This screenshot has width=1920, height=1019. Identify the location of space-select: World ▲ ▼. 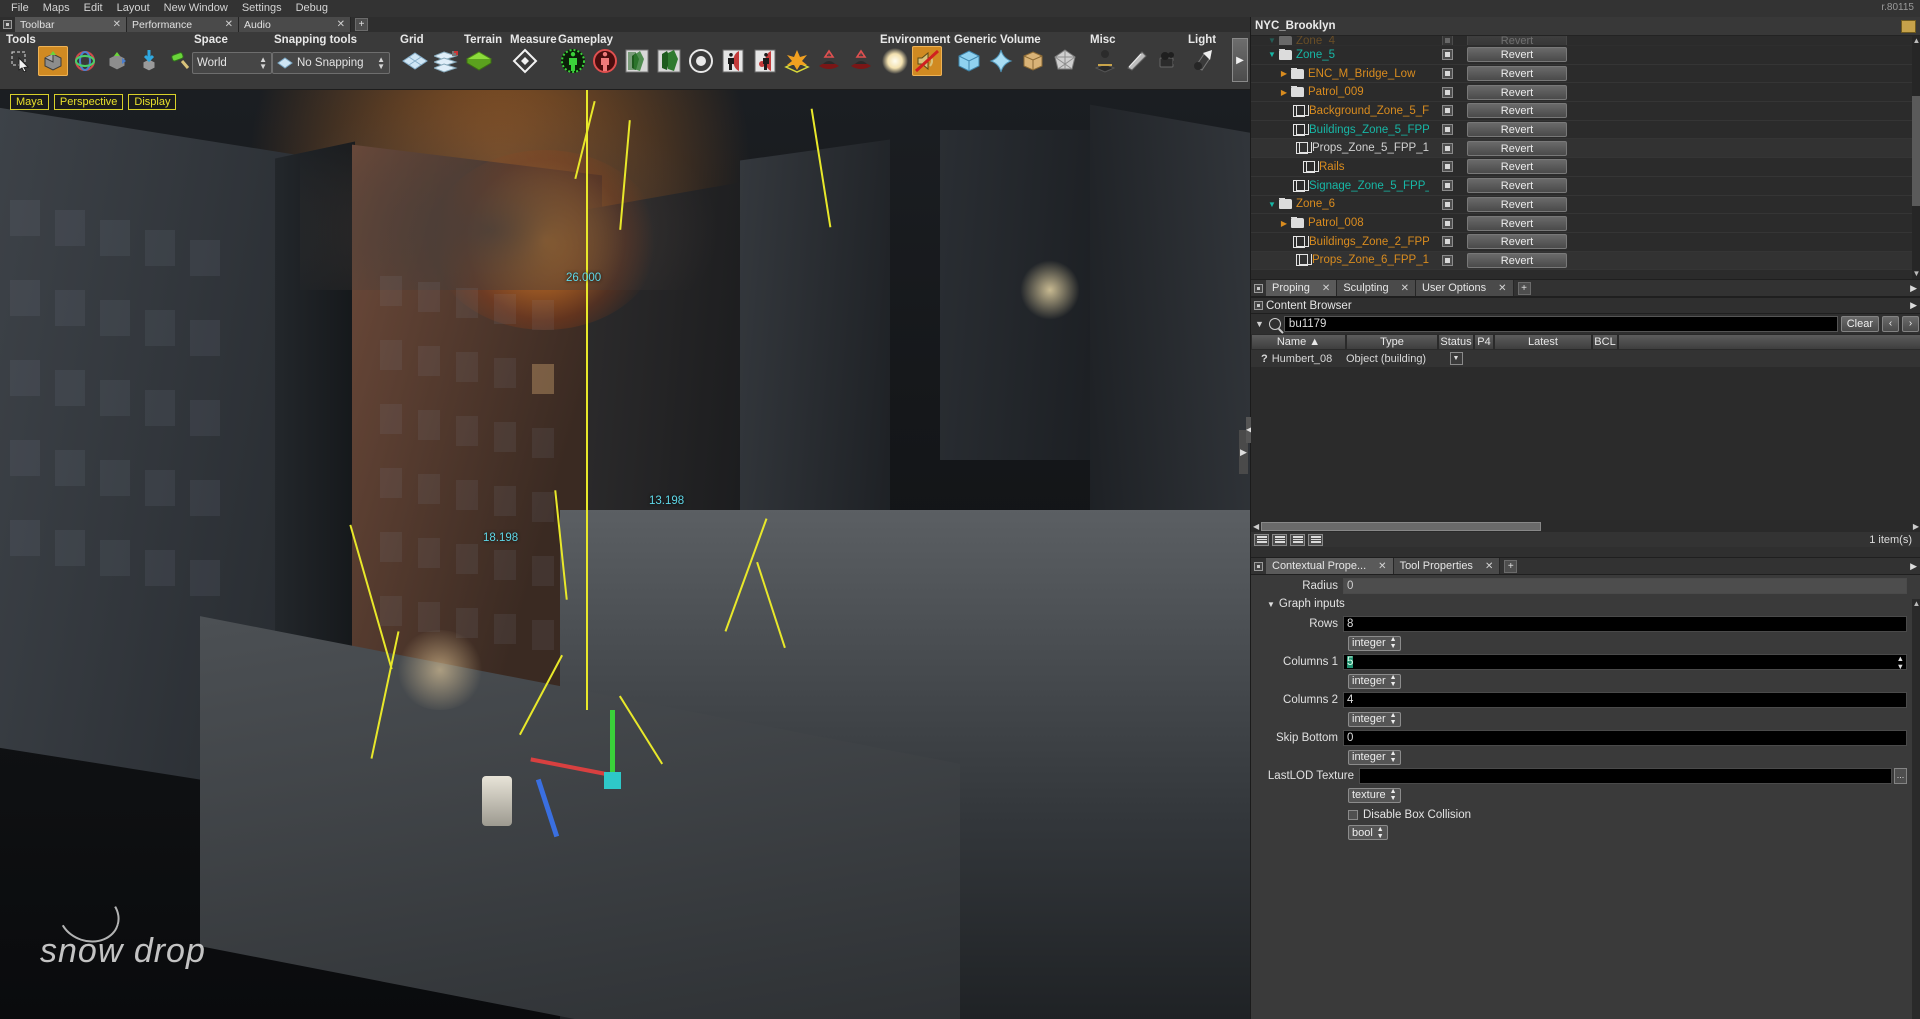
(232, 63).